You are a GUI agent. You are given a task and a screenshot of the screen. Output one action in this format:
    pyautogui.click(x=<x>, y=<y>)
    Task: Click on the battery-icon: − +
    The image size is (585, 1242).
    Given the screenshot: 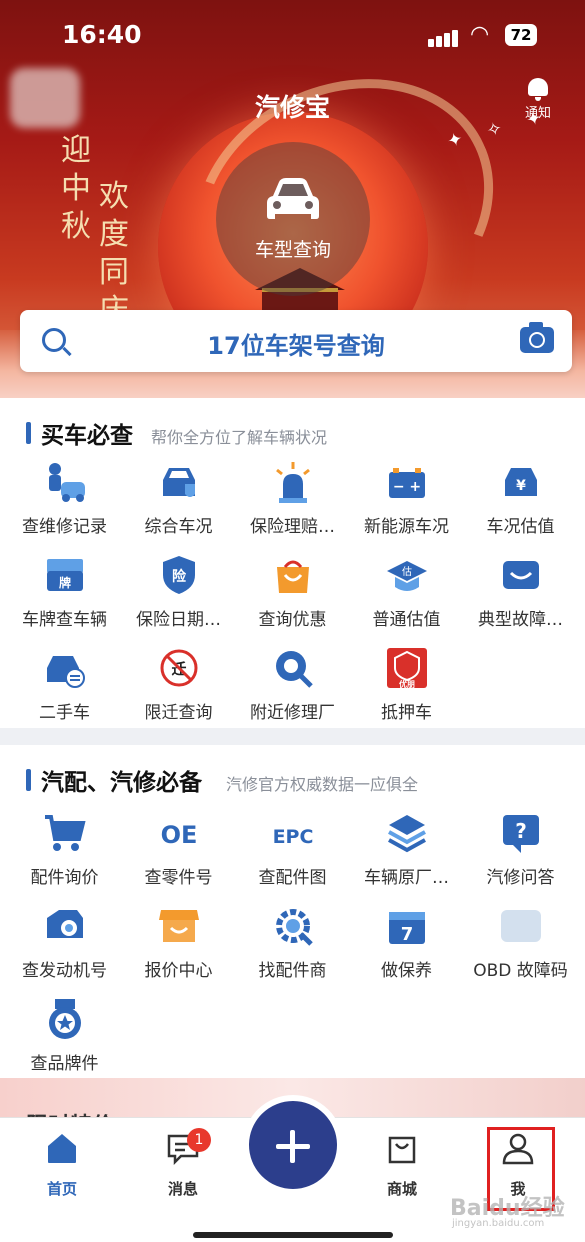 What is the action you would take?
    pyautogui.click(x=407, y=482)
    